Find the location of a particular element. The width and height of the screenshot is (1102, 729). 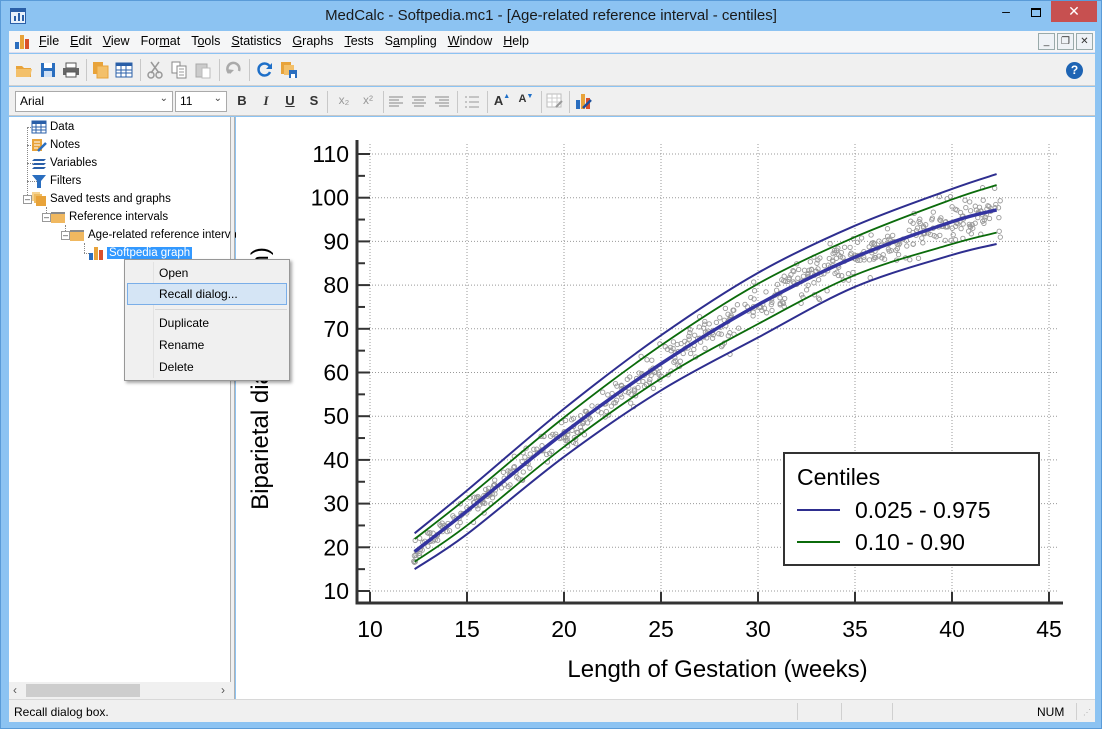

menu-item-rename: Rename is located at coordinates (207, 345).